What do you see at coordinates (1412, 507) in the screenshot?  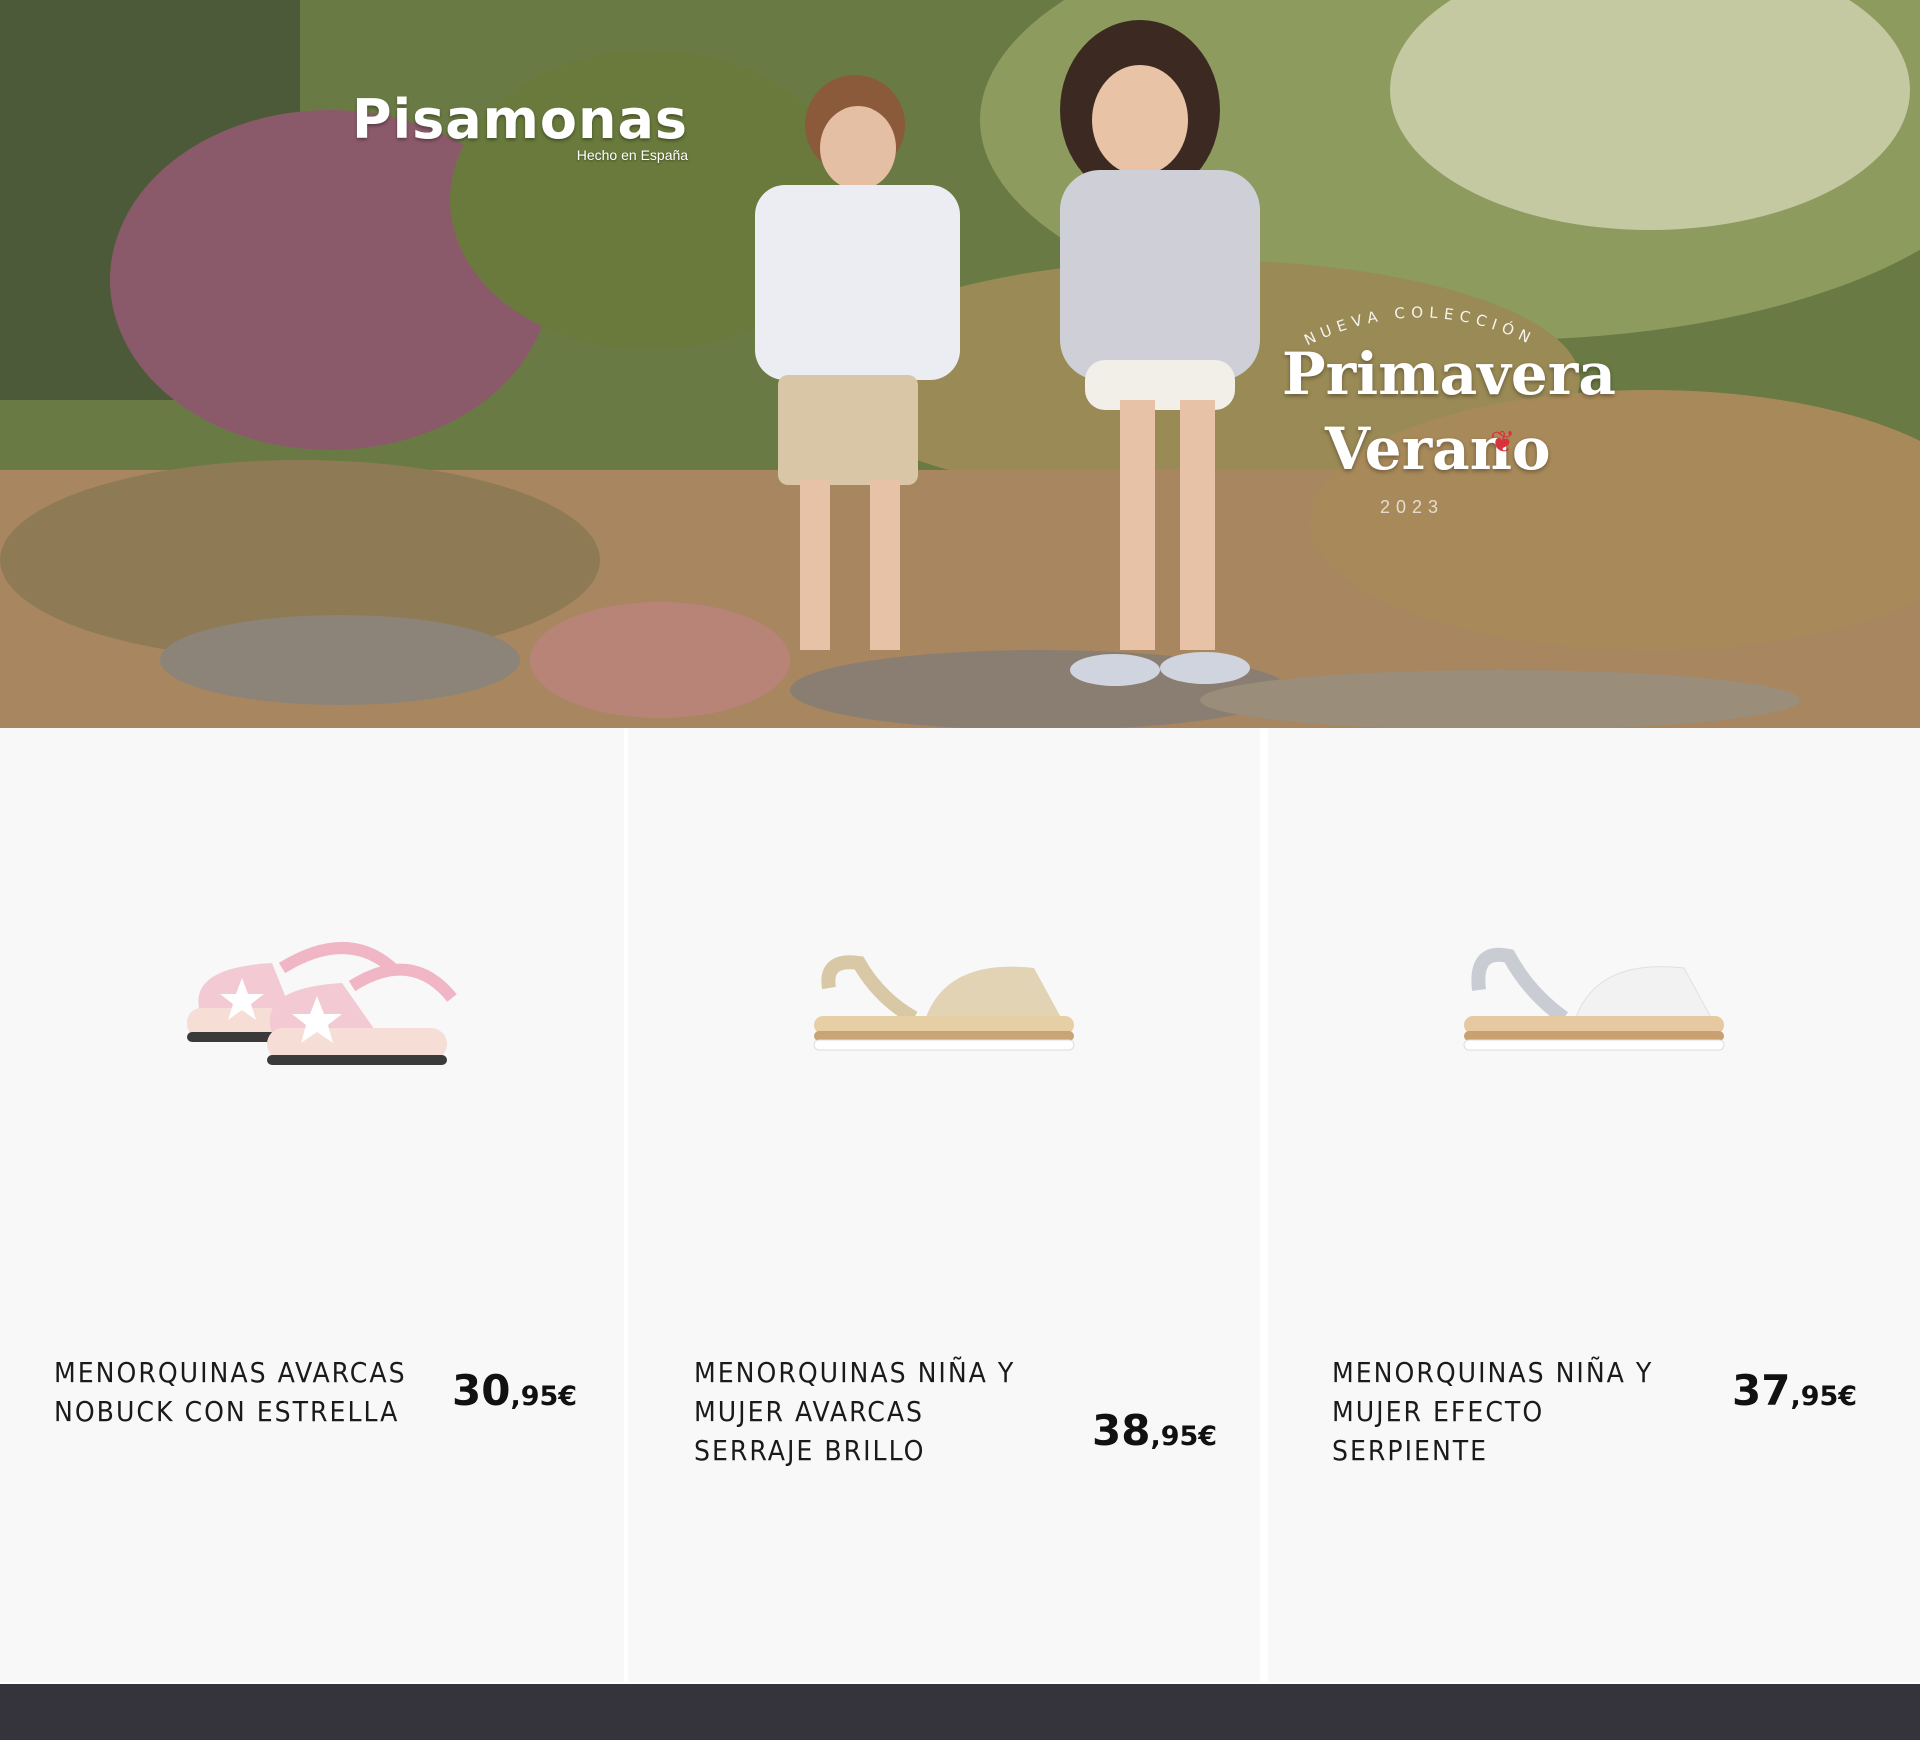 I see `promo-year: 2023` at bounding box center [1412, 507].